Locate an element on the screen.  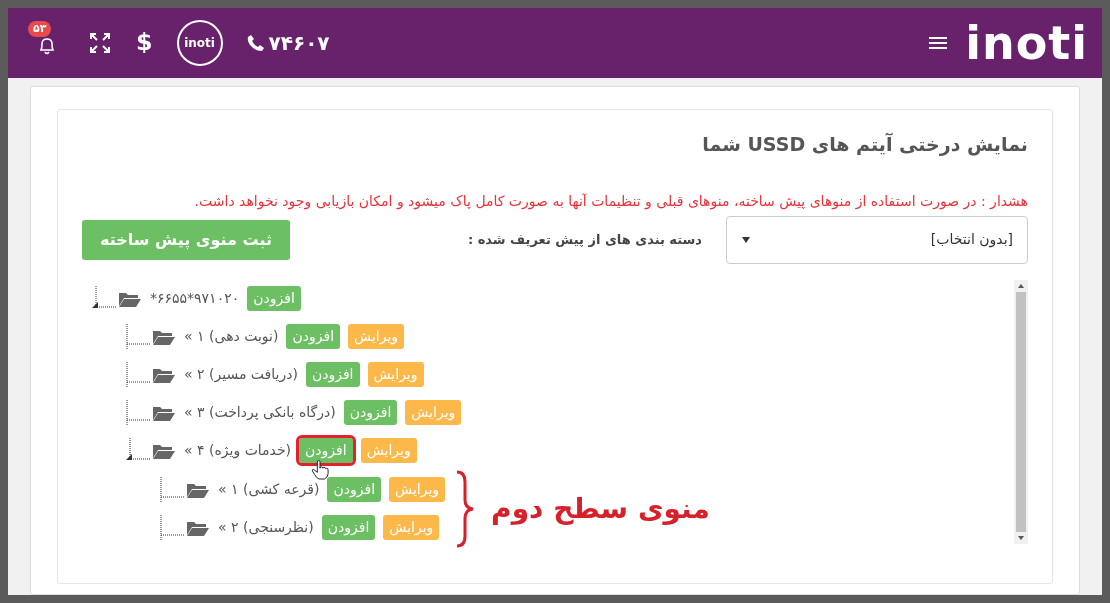
tree-item-label: (نوبت دهی) ۱ » is located at coordinates (231, 336).